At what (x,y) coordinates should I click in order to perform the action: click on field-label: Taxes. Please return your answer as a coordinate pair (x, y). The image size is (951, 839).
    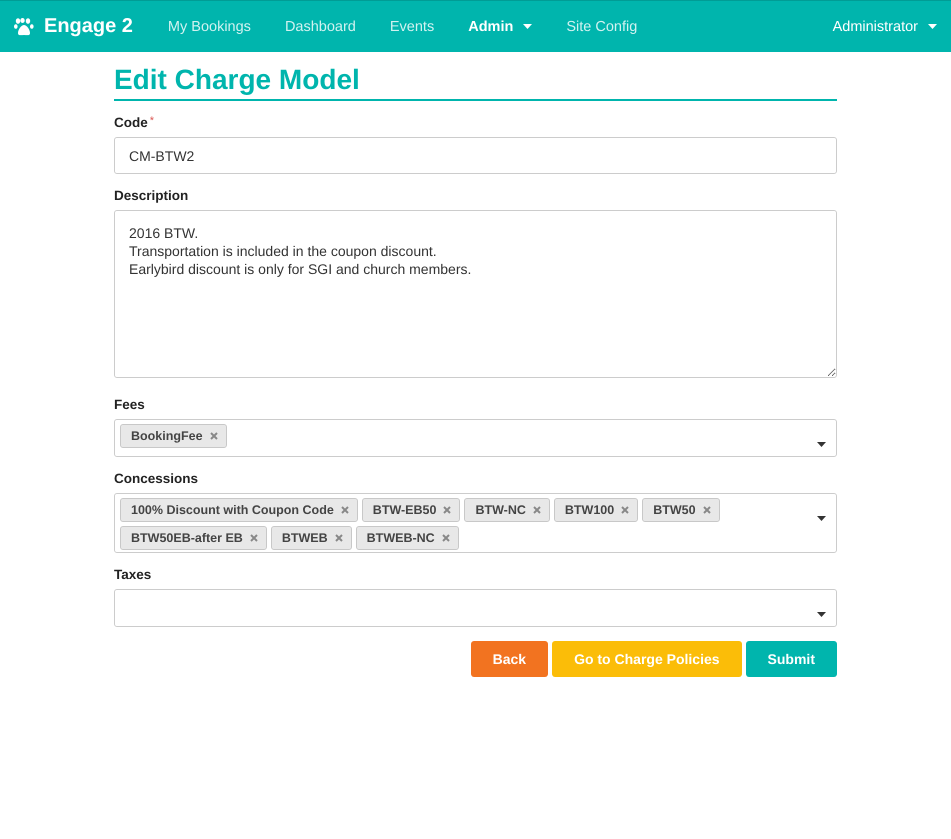
    Looking at the image, I should click on (133, 574).